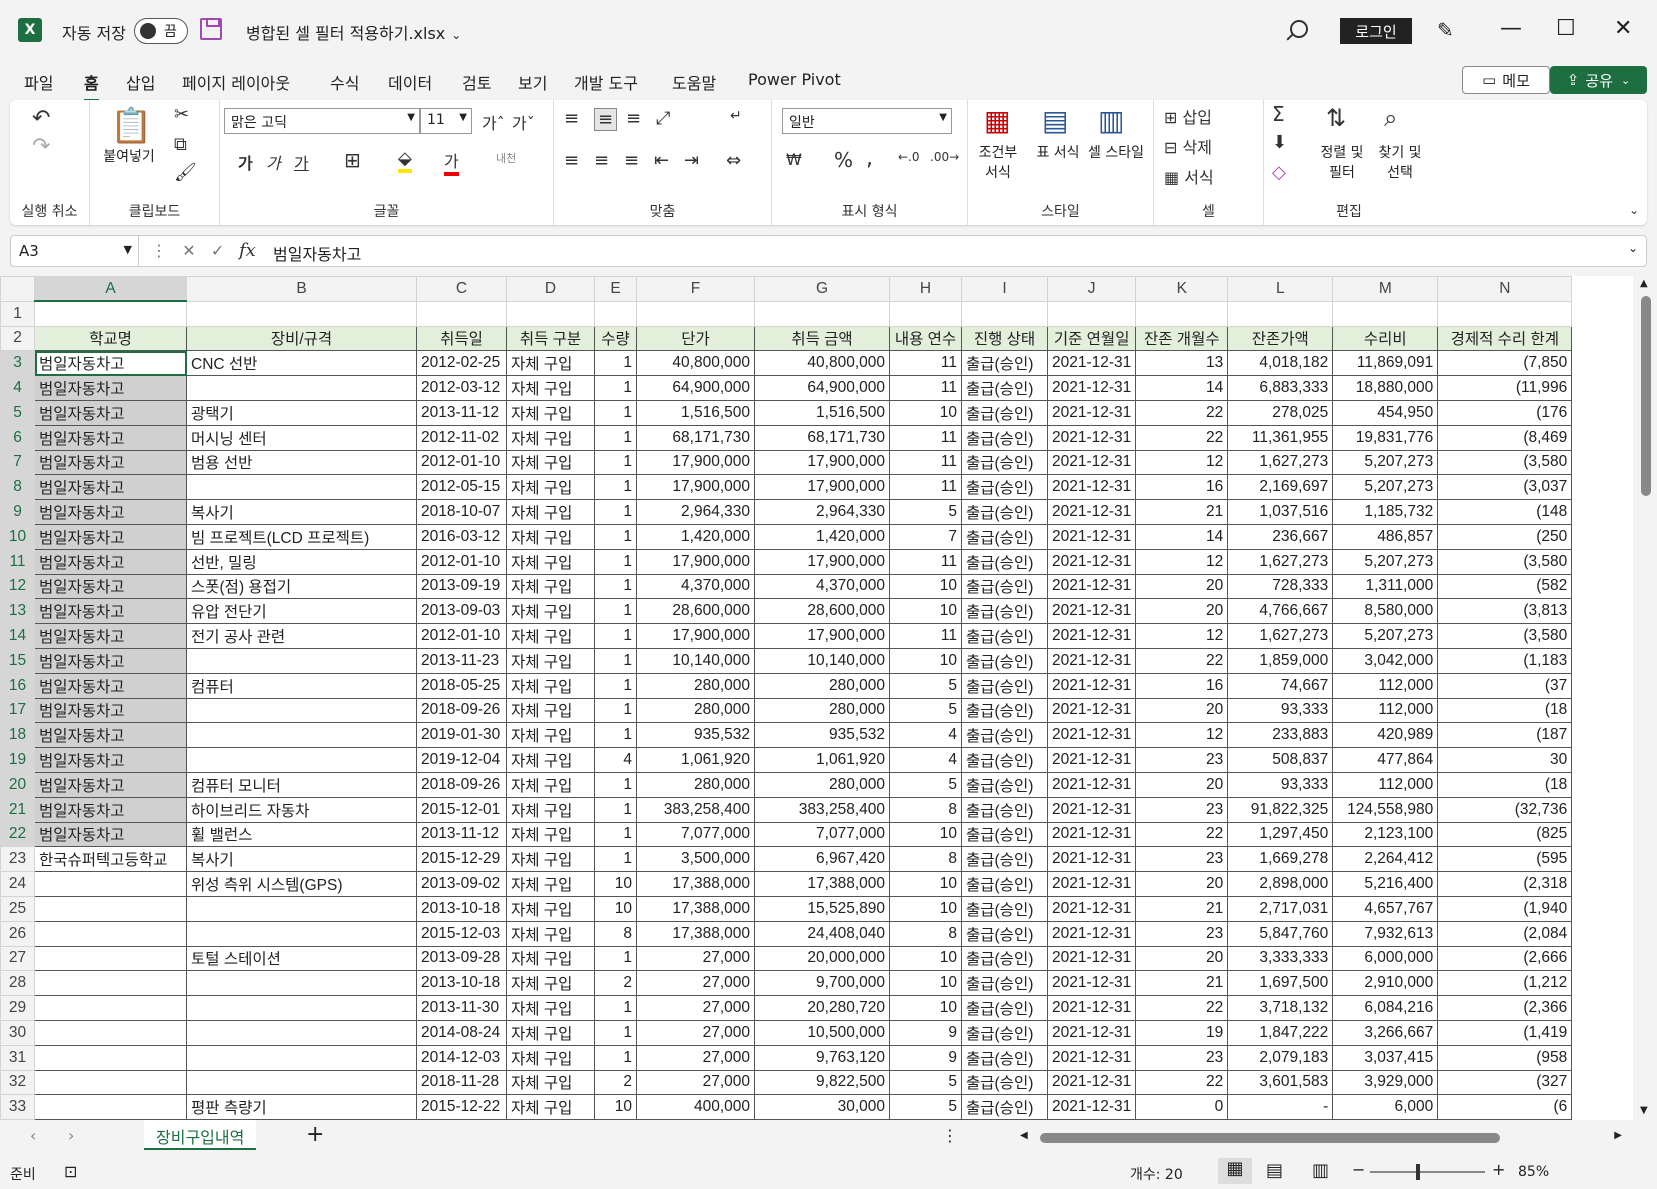 This screenshot has width=1657, height=1189. What do you see at coordinates (1385, 809) in the screenshot?
I see `cell: 124,558,980` at bounding box center [1385, 809].